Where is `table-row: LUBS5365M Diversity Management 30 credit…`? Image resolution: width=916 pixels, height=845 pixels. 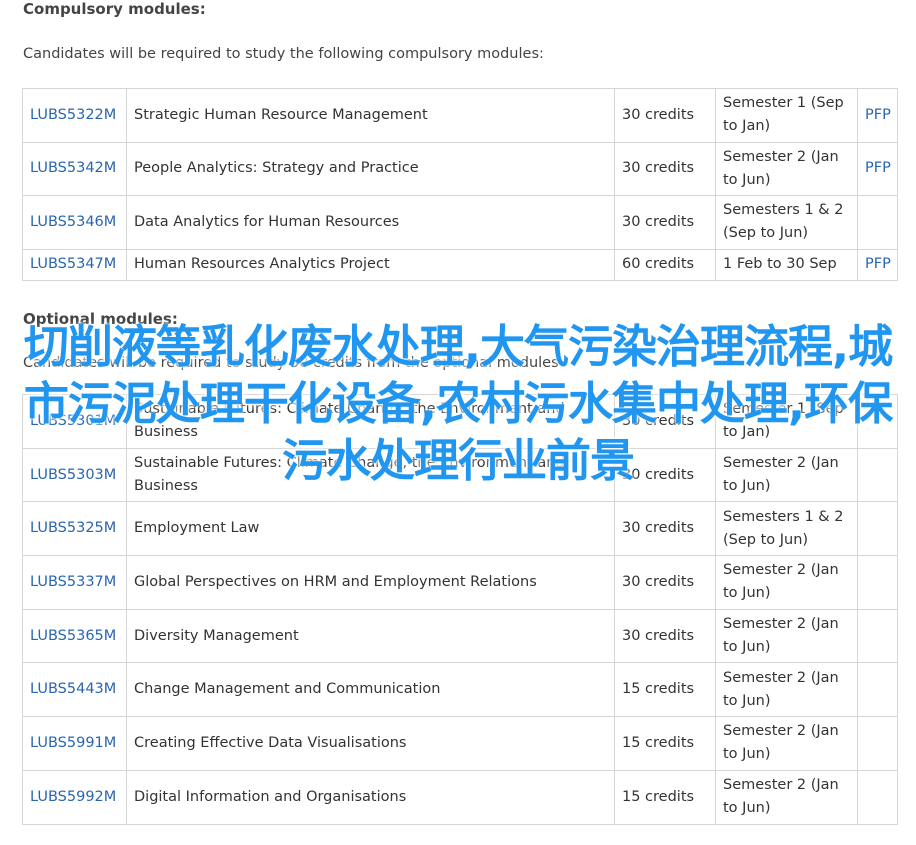
table-row: LUBS5365M Diversity Management 30 credit… is located at coordinates (460, 636).